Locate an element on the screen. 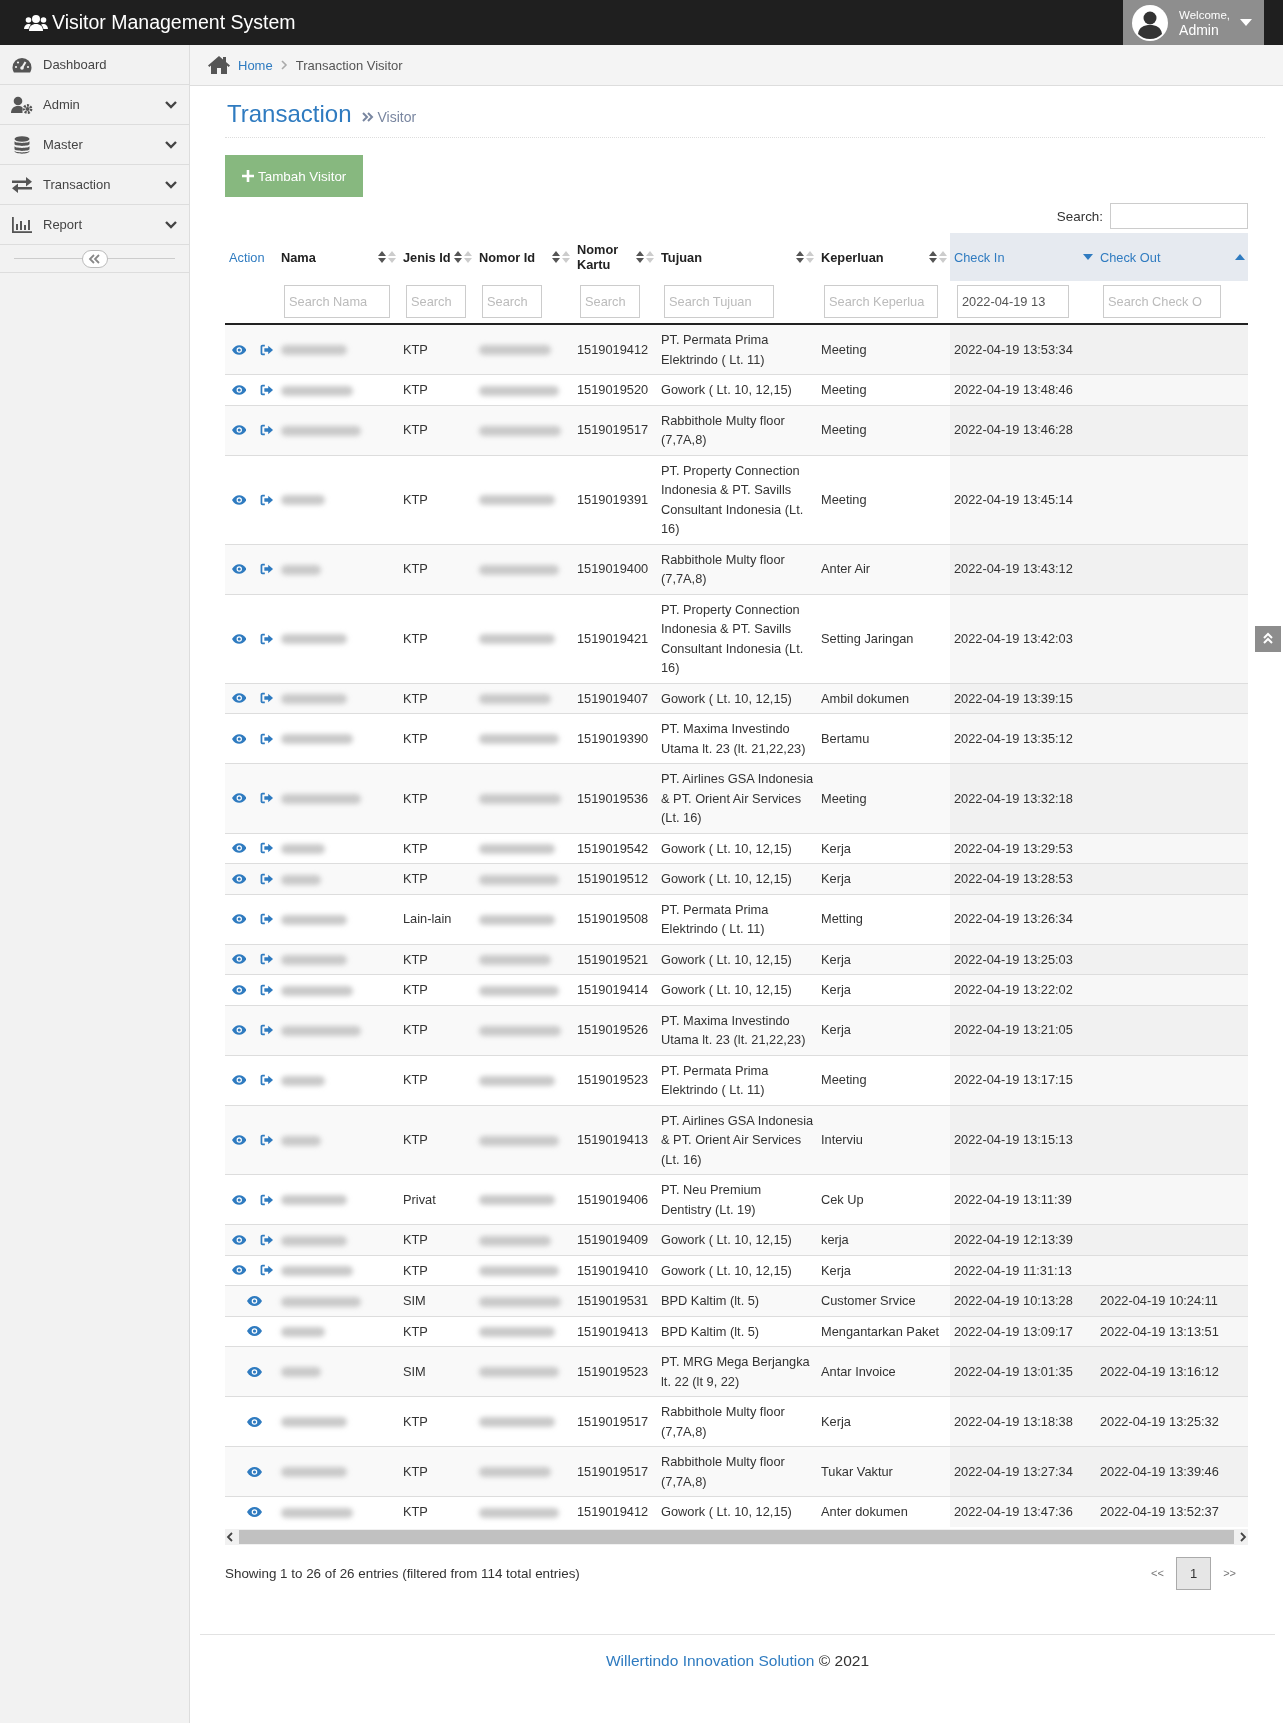 The image size is (1283, 1723). sidebar-item: Report is located at coordinates (94, 225).